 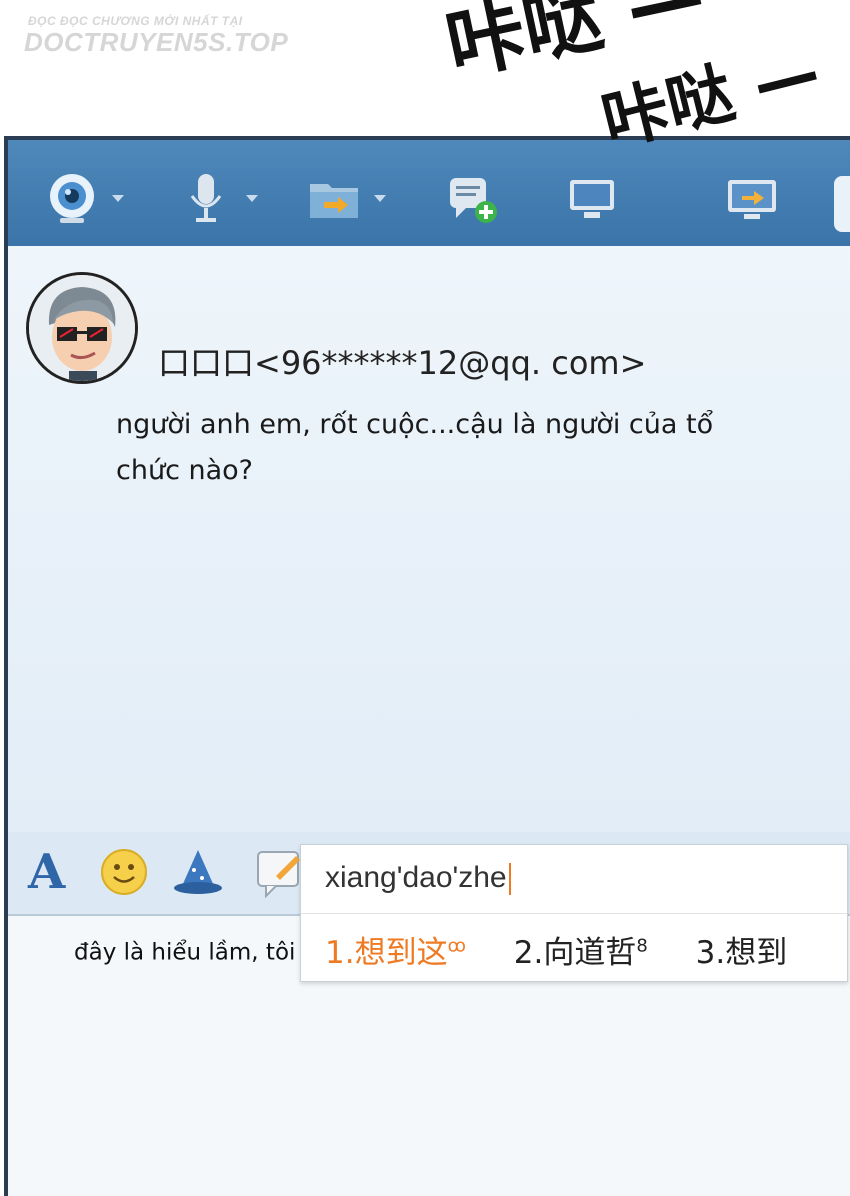 What do you see at coordinates (842, 204) in the screenshot?
I see `toolbar-overflow` at bounding box center [842, 204].